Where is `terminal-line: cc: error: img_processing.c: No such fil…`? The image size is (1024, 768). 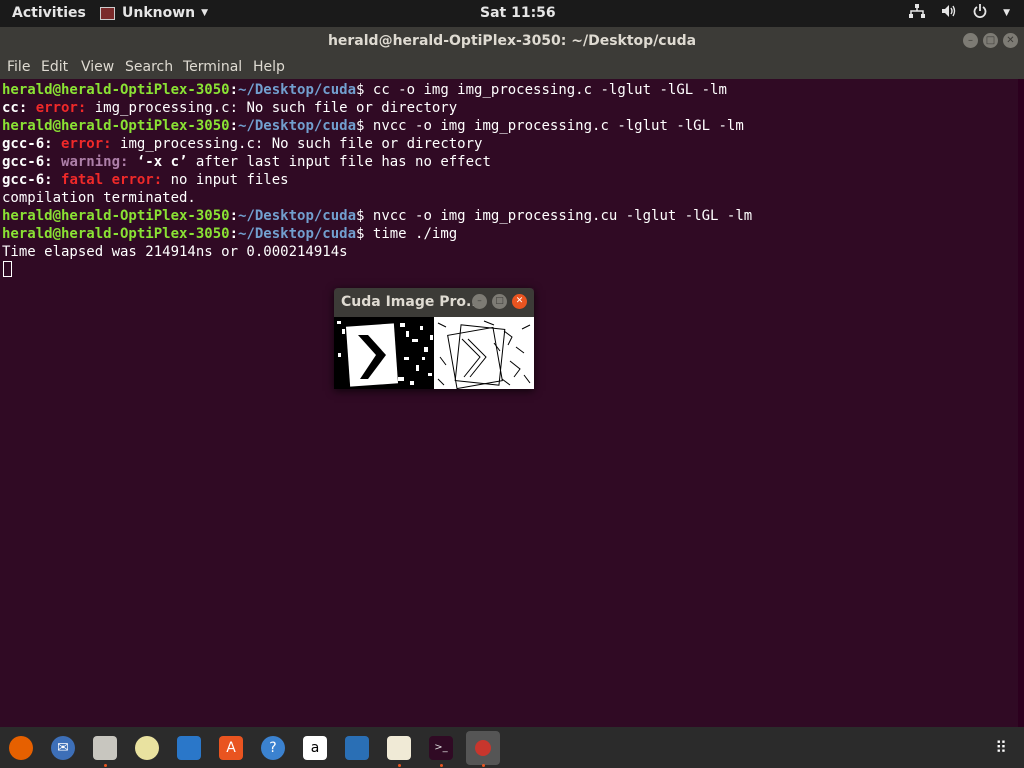
terminal-line: cc: error: img_processing.c: No such fil… is located at coordinates (230, 108).